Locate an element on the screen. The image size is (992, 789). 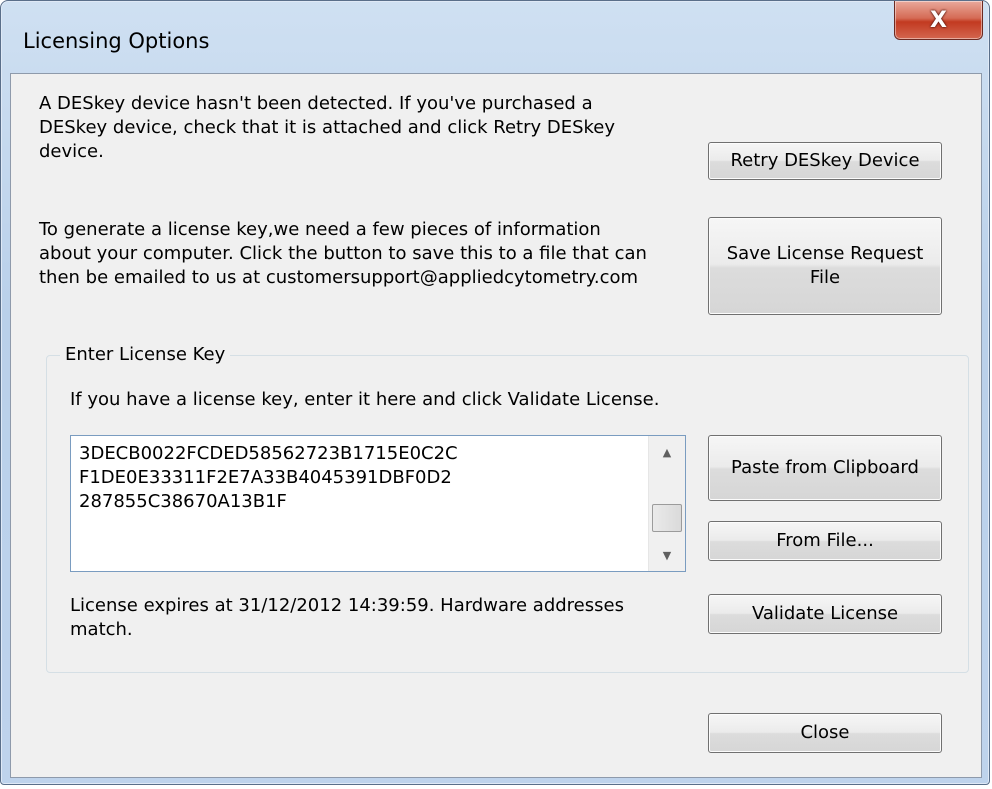
scroll-down-arrow-icon: ▼ is located at coordinates (667, 555).